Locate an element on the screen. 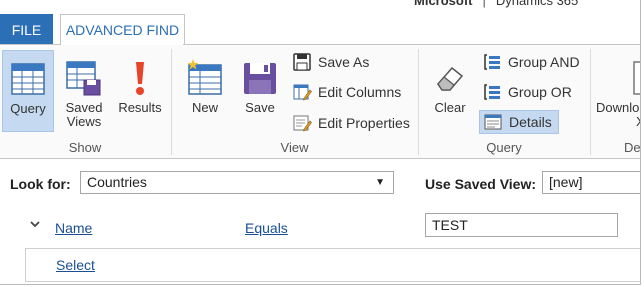 The image size is (644, 287). results-button: Results is located at coordinates (140, 91).